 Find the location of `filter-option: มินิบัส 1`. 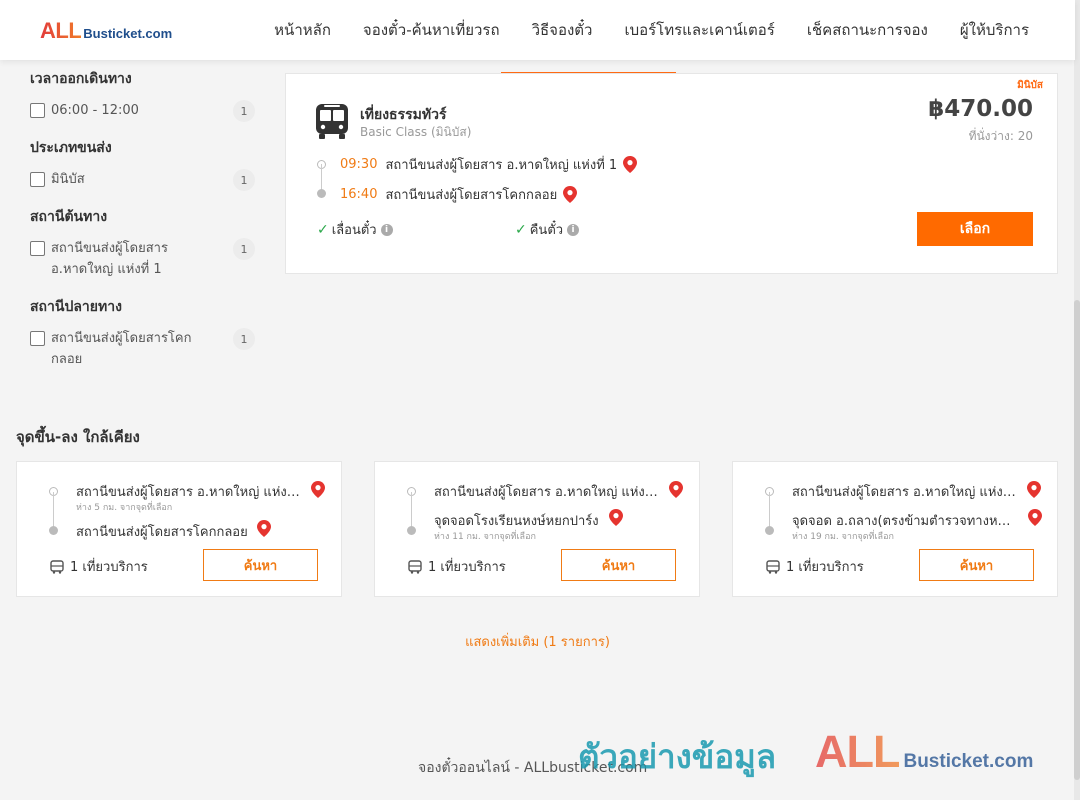

filter-option: มินิบัส 1 is located at coordinates (142, 180).